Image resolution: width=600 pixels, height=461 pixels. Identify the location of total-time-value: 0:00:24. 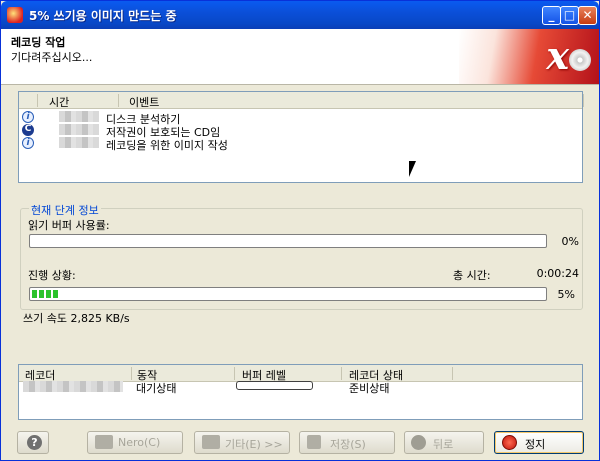
(557, 273).